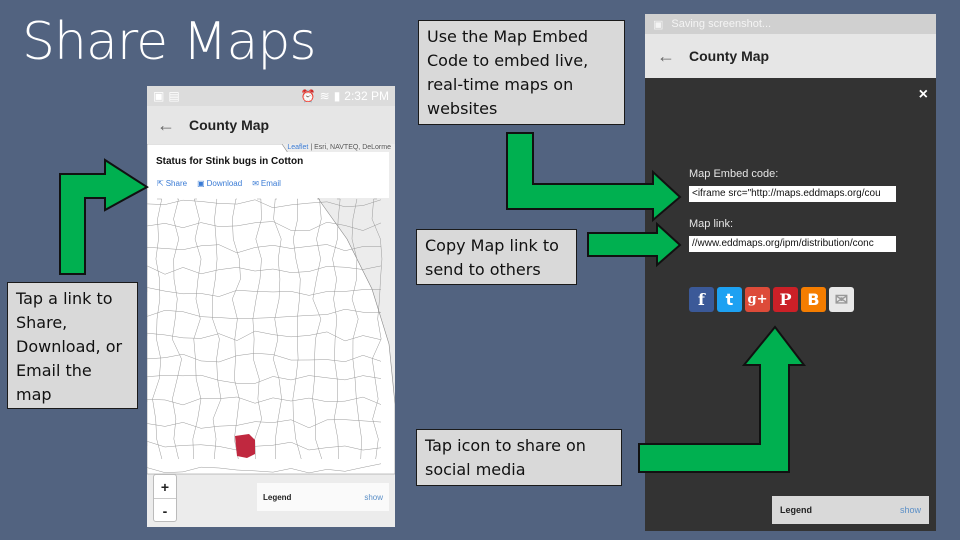 This screenshot has height=540, width=960. I want to click on arrow-to-social-icons, so click(722, 399).